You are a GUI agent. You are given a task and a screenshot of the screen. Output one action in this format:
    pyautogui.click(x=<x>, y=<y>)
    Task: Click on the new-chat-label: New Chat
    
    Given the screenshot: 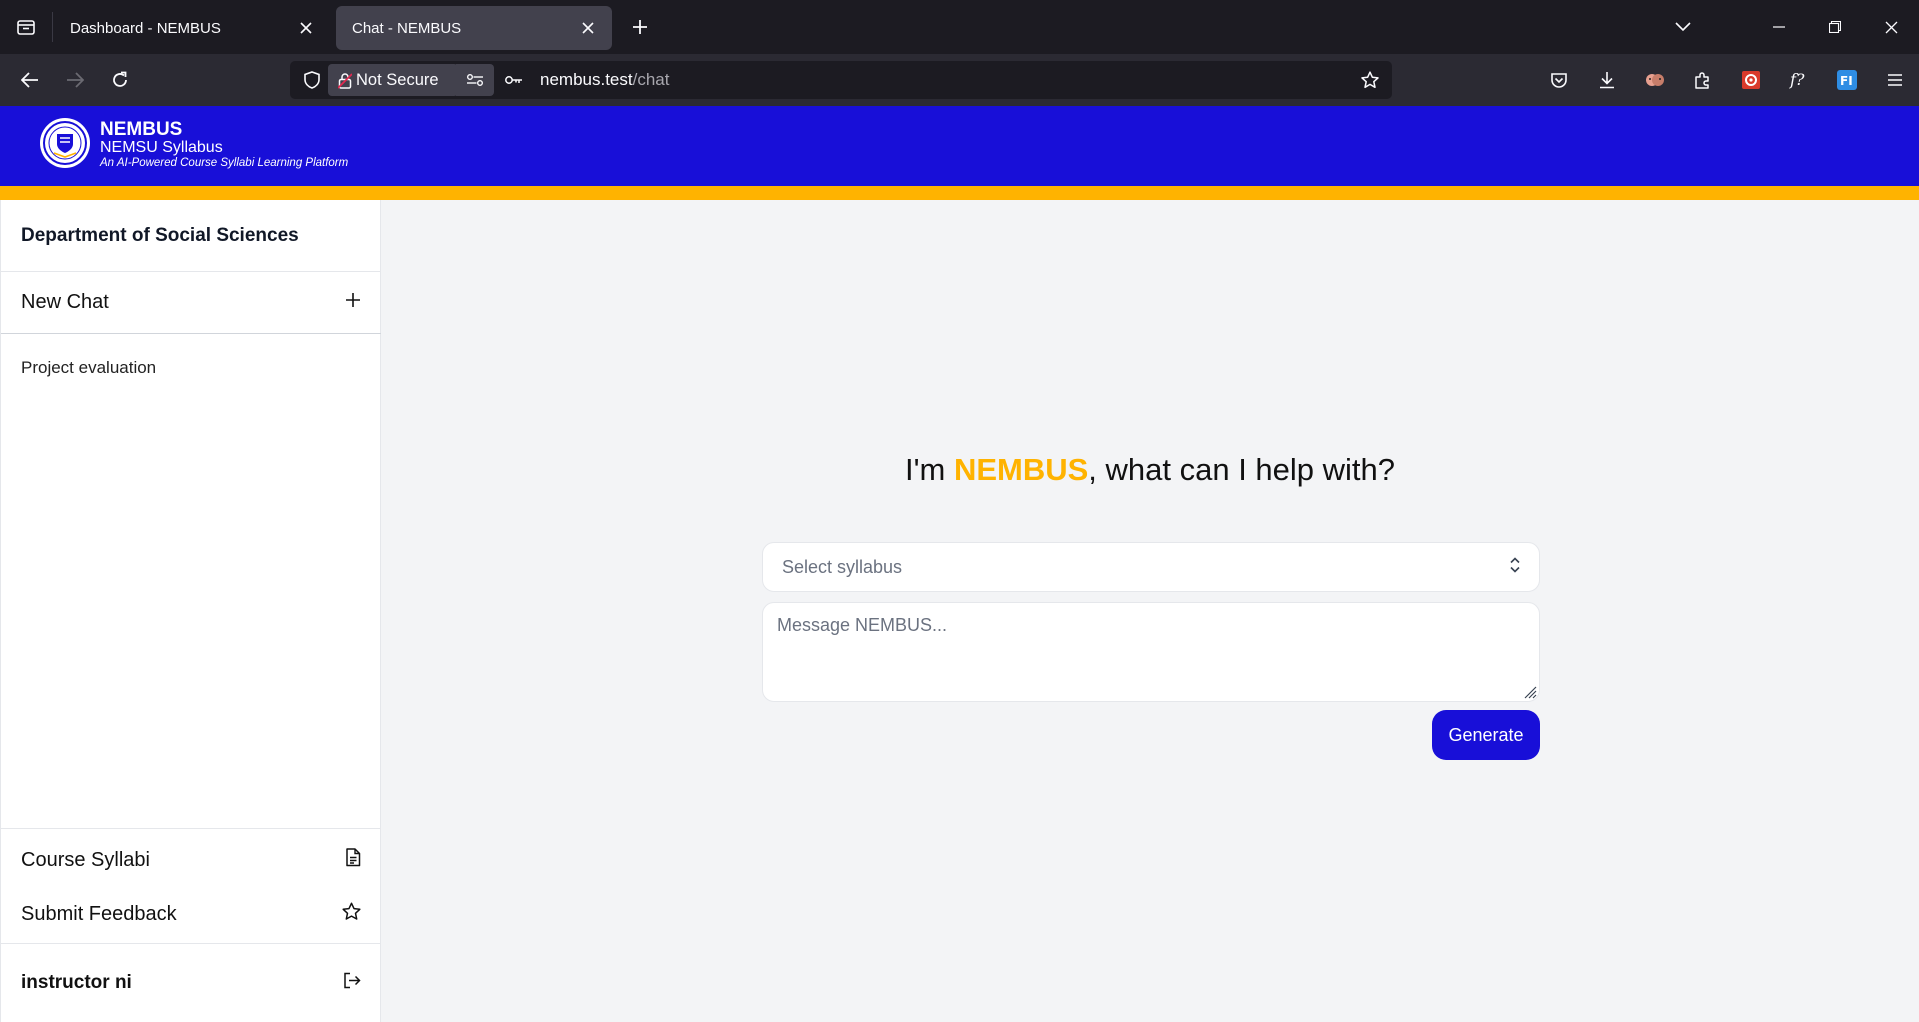 What is the action you would take?
    pyautogui.click(x=65, y=302)
    